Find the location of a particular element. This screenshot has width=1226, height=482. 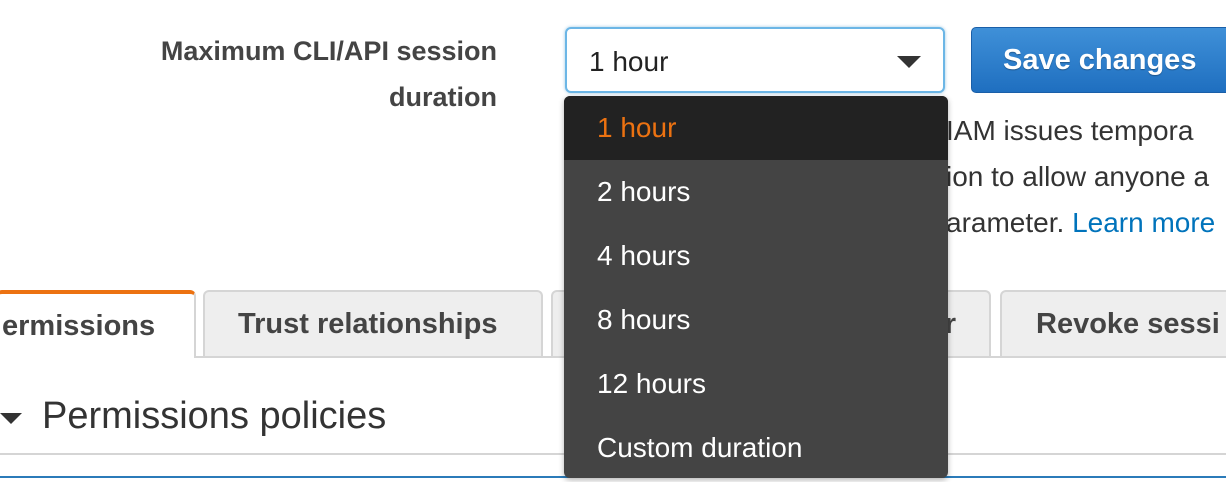

session-duration-label: Maximum CLI/API session duration is located at coordinates (288, 74).